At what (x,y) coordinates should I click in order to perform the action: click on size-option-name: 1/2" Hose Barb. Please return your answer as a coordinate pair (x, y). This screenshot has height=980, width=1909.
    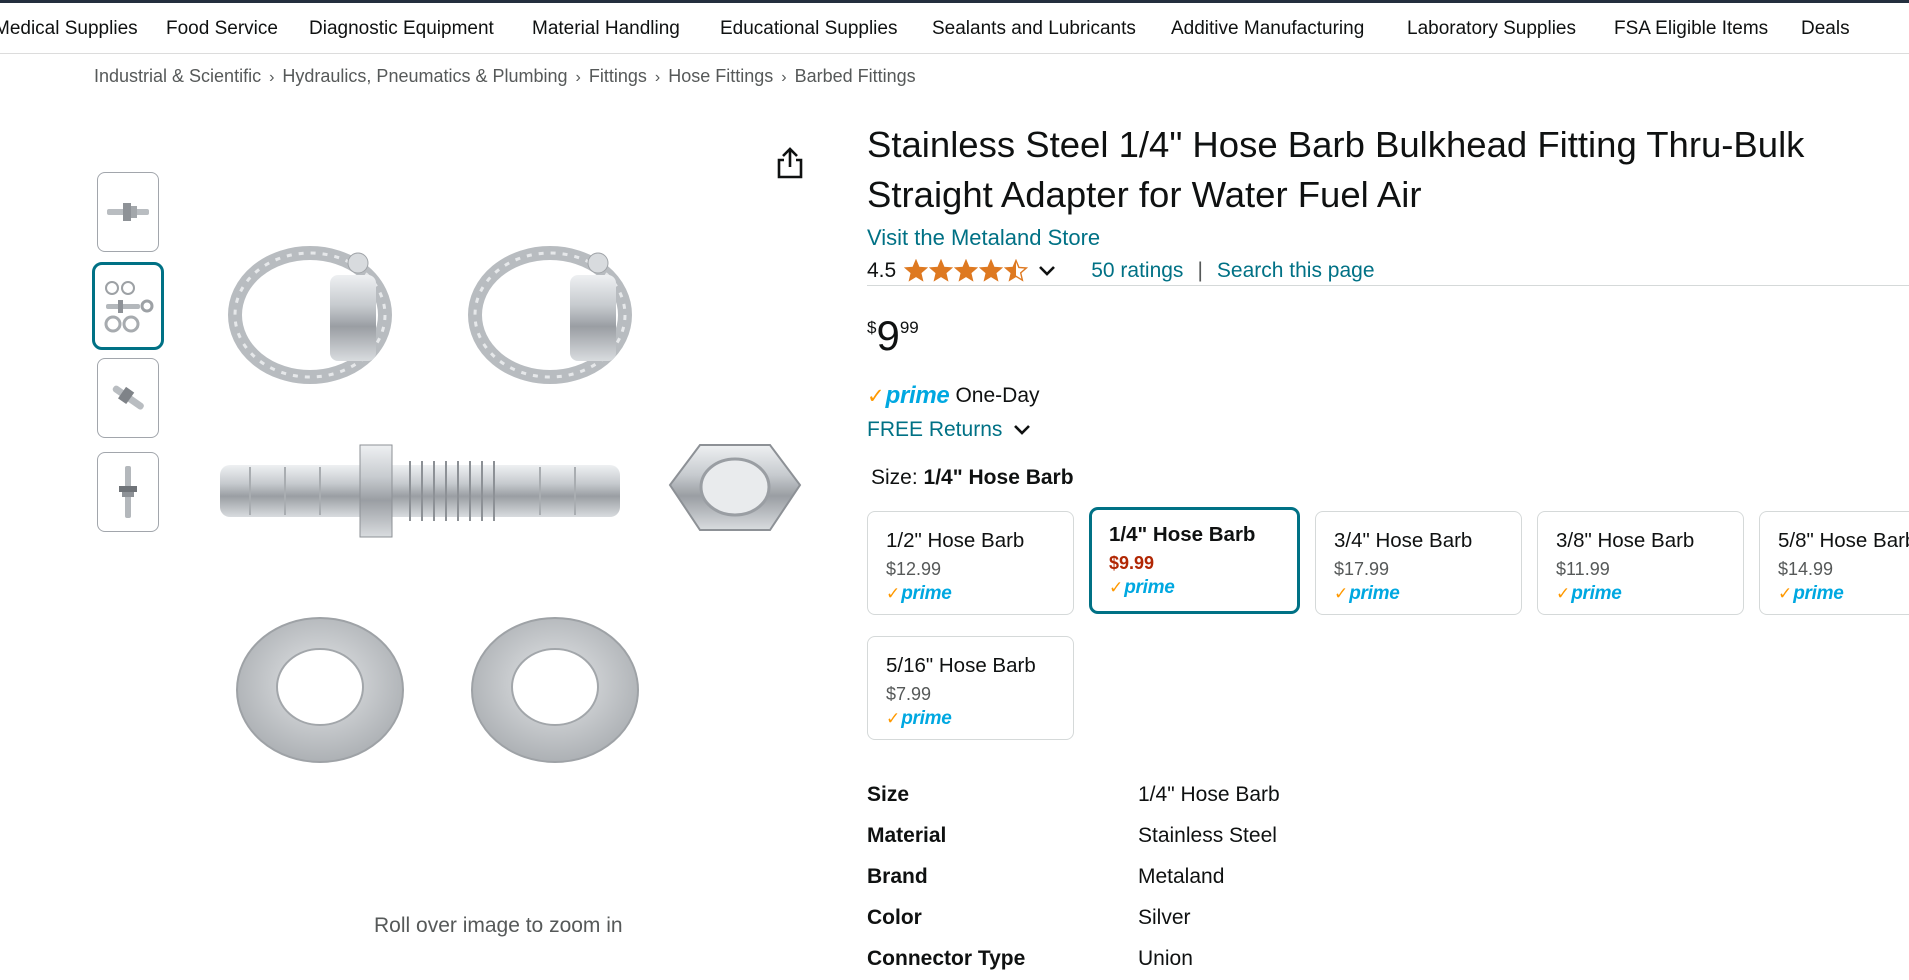
    Looking at the image, I should click on (955, 540).